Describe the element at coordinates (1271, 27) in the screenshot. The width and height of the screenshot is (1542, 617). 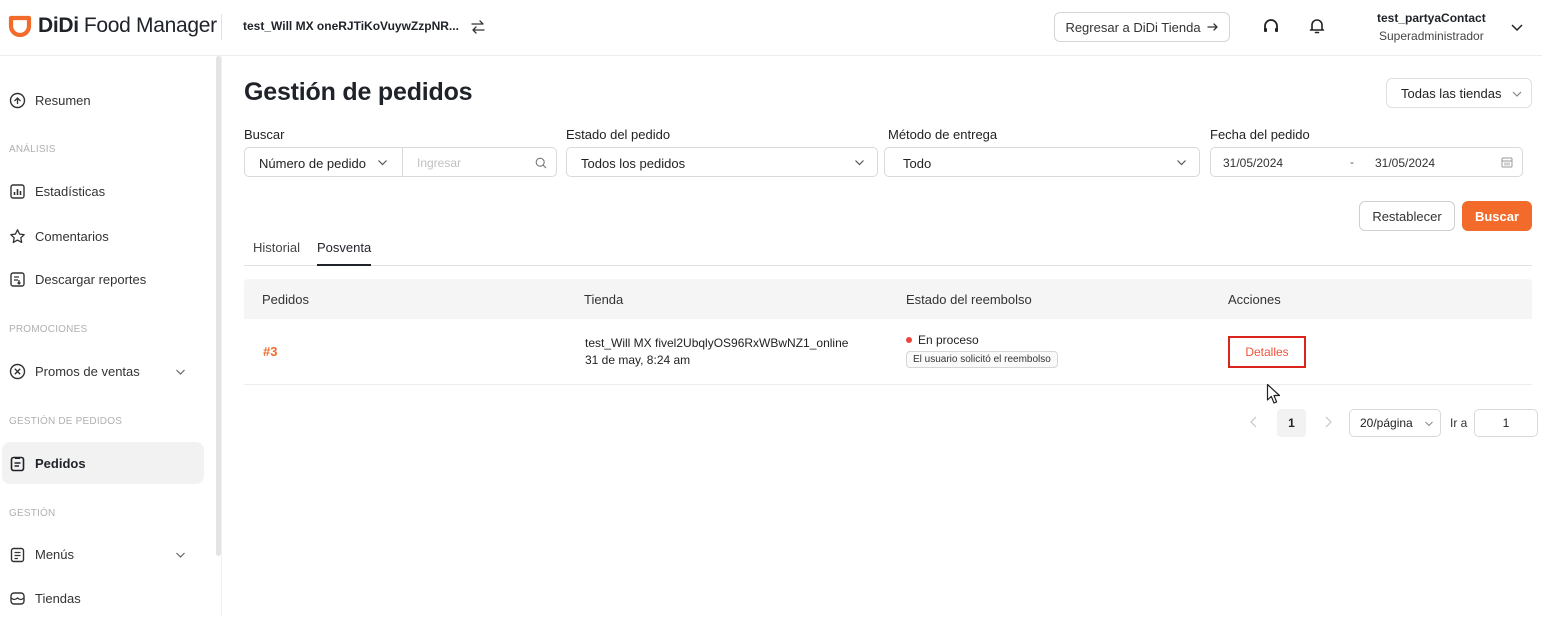
I see `headset-support-icon` at that location.